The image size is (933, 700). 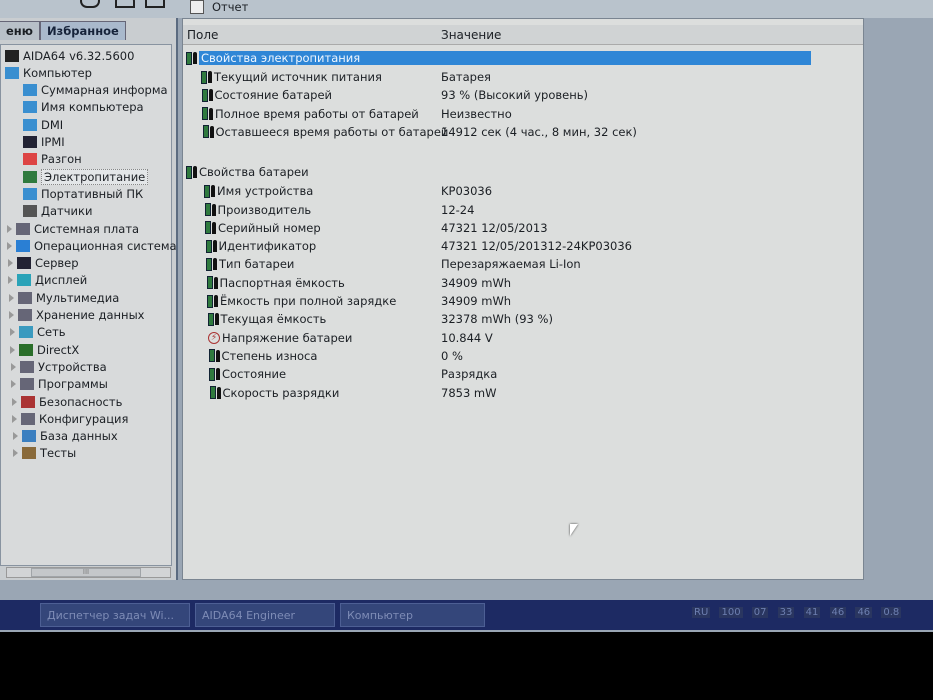 I want to click on tree-item: Сеть, so click(x=38, y=332).